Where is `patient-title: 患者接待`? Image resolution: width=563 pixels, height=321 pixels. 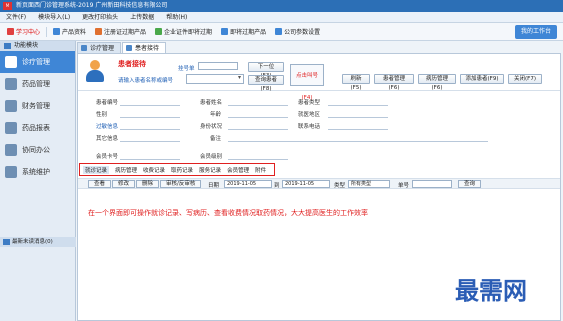
patient-title: 患者接待 is located at coordinates (132, 64).